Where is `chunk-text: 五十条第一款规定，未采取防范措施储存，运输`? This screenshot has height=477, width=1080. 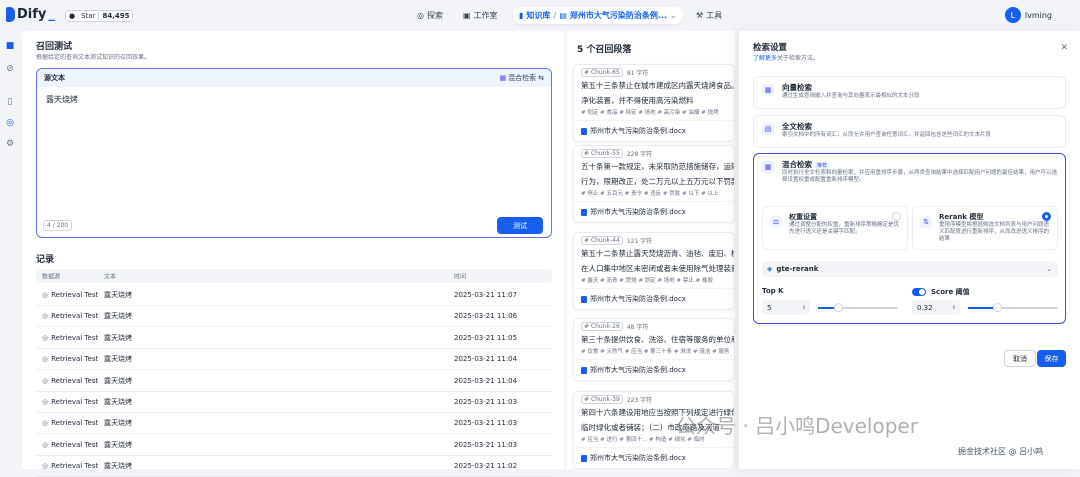 chunk-text: 五十条第一款规定，未采取防范措施储存，运输 is located at coordinates (658, 166).